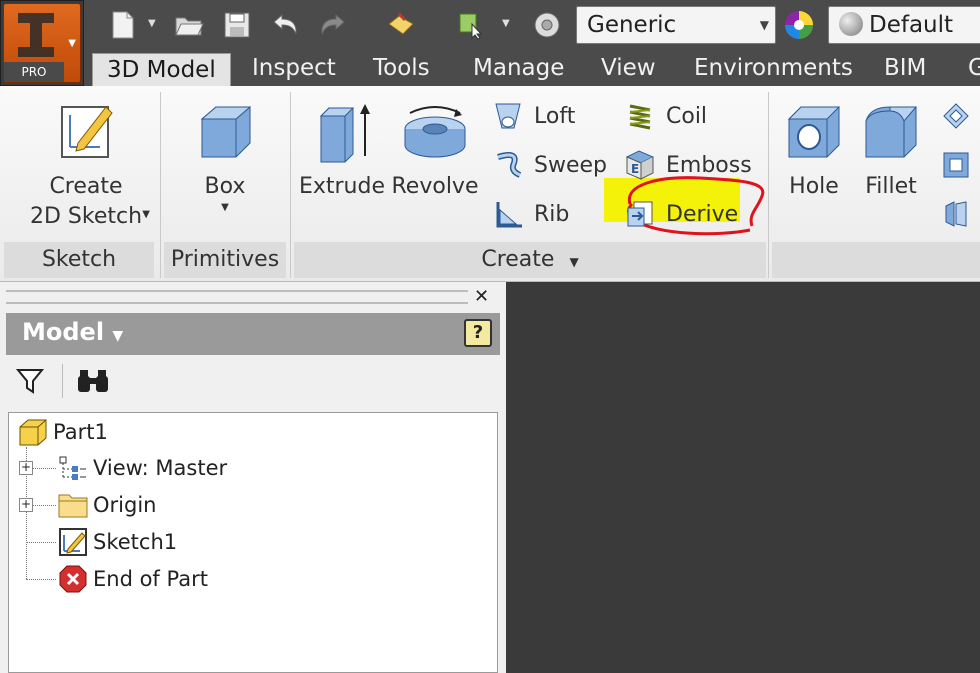 The height and width of the screenshot is (673, 980). What do you see at coordinates (225, 186) in the screenshot?
I see `box-label: Box` at bounding box center [225, 186].